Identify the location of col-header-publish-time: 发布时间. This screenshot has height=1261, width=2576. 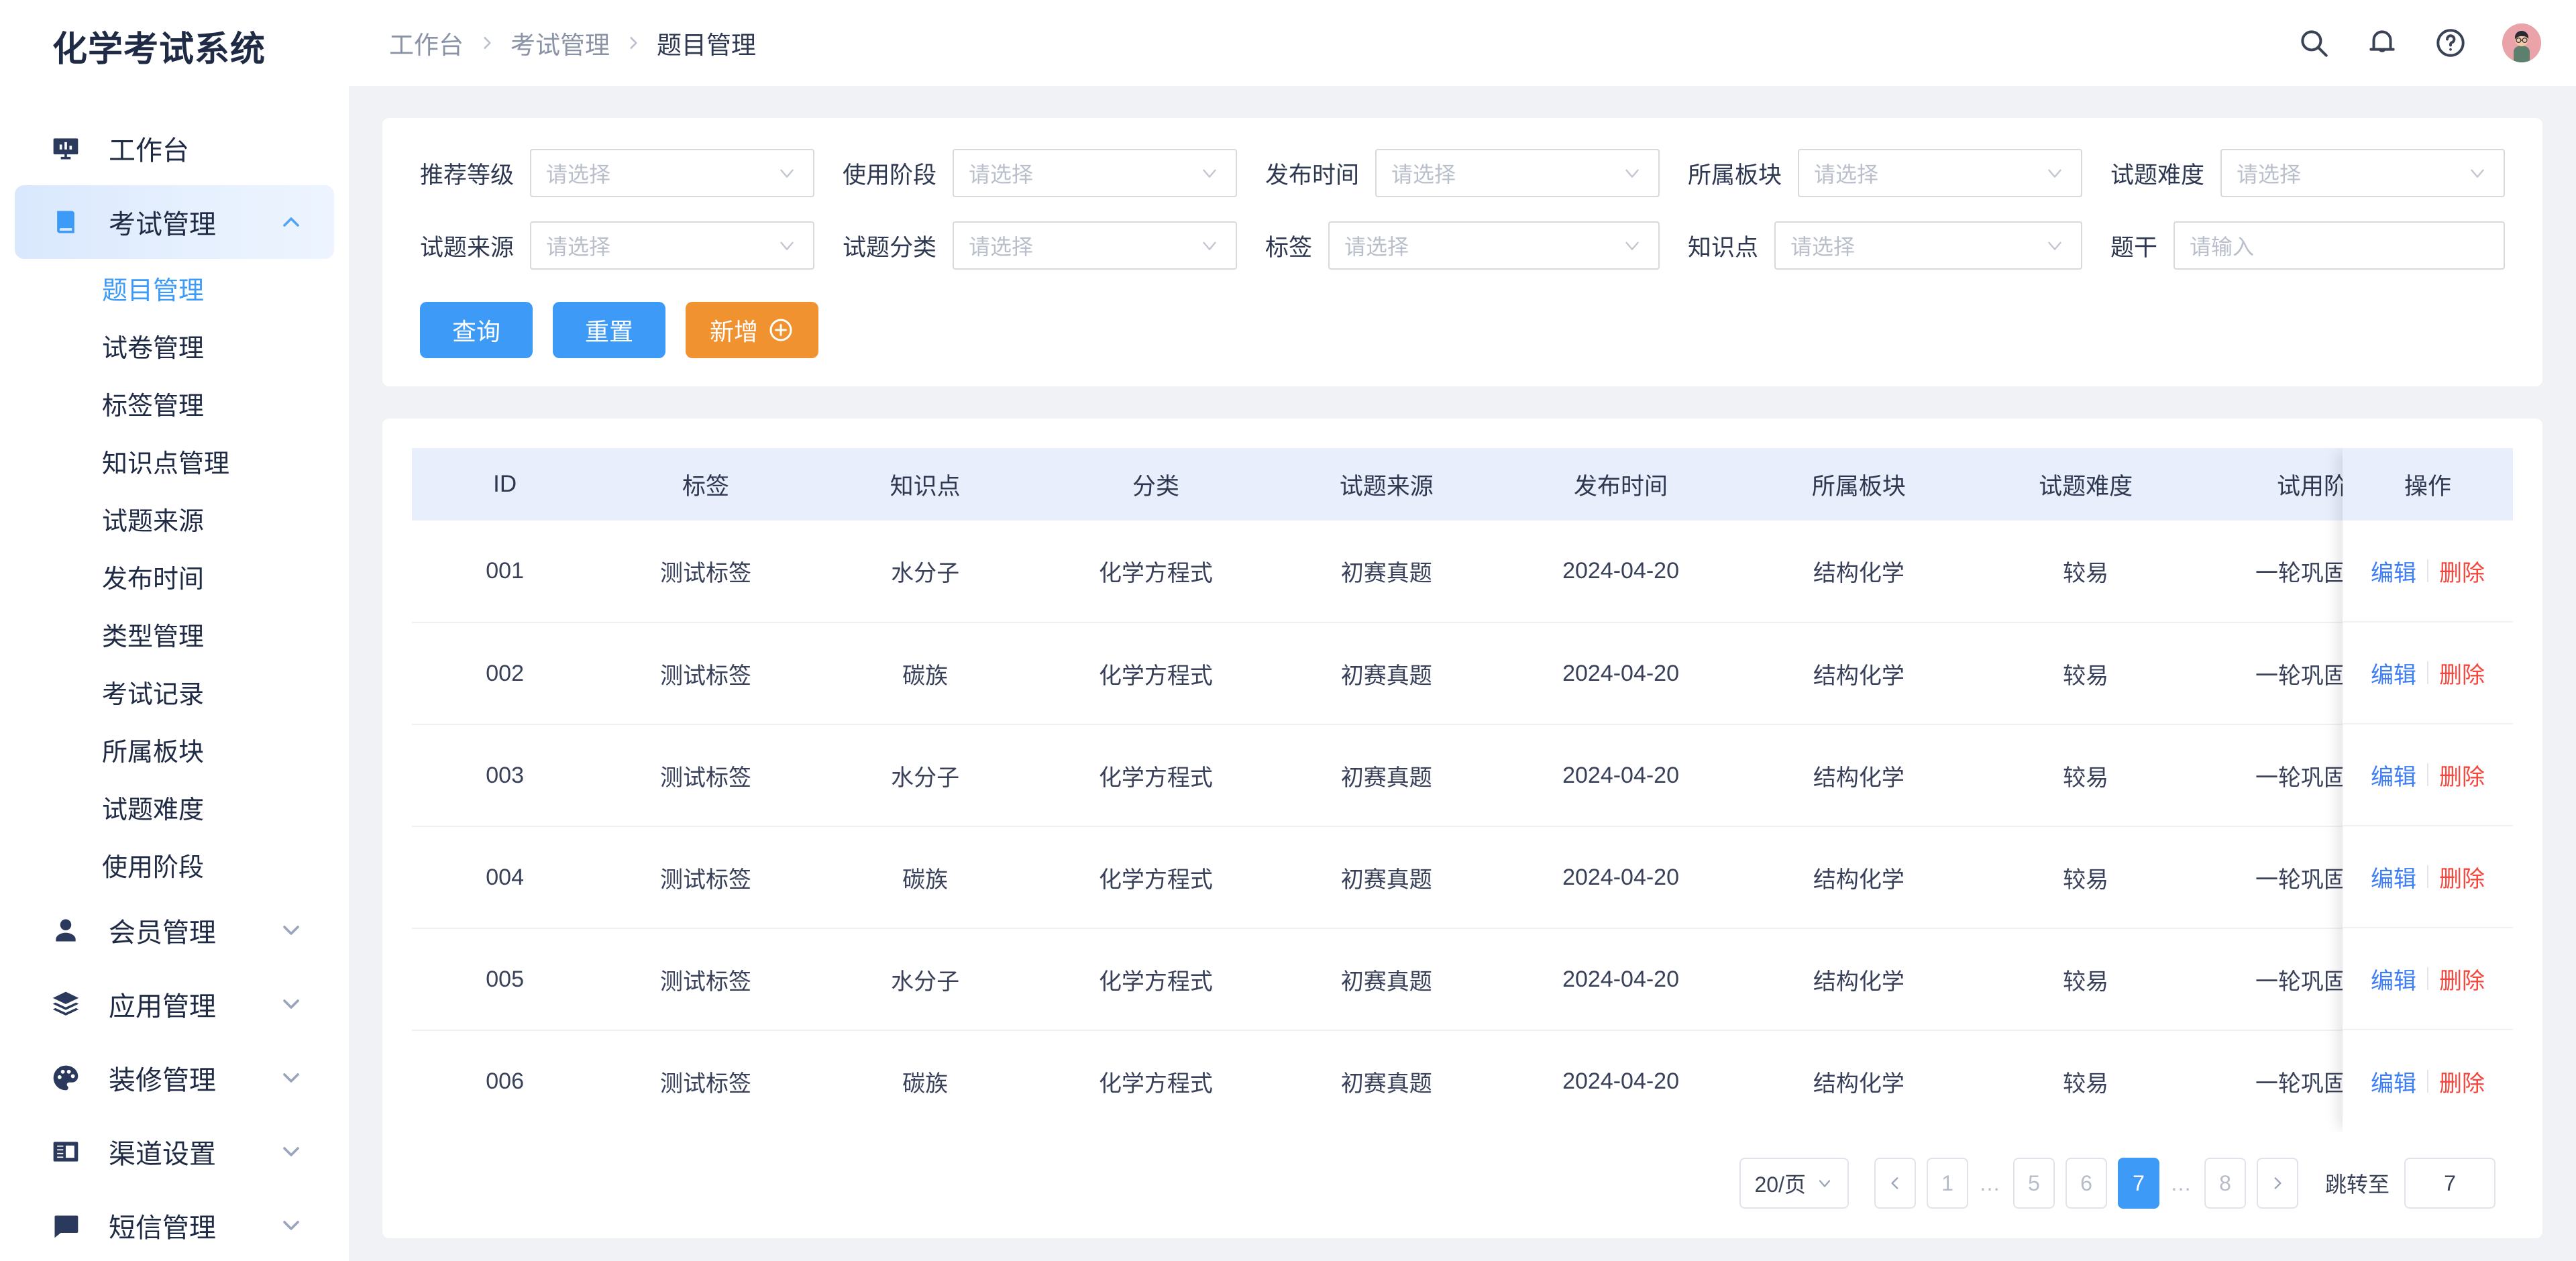
(1621, 484).